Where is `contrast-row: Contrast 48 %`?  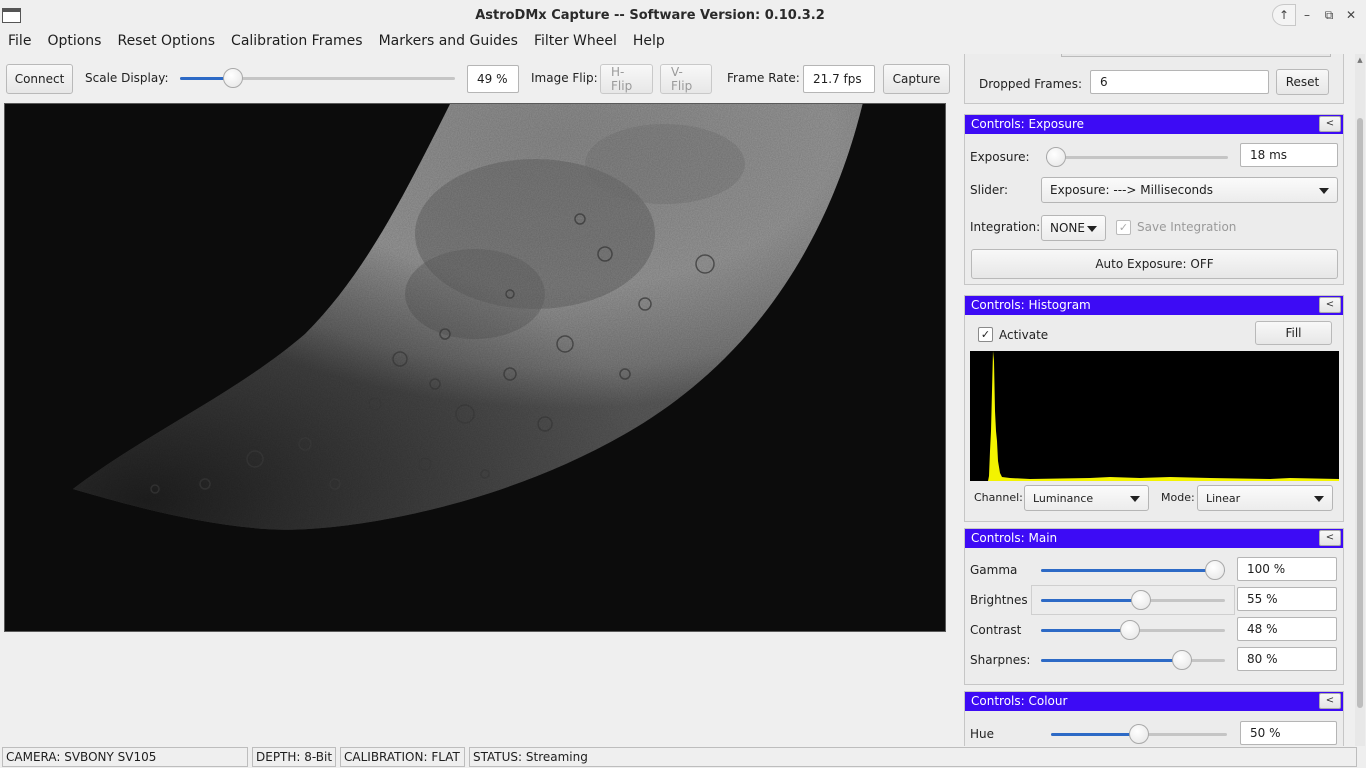
contrast-row: Contrast 48 % is located at coordinates (1155, 630).